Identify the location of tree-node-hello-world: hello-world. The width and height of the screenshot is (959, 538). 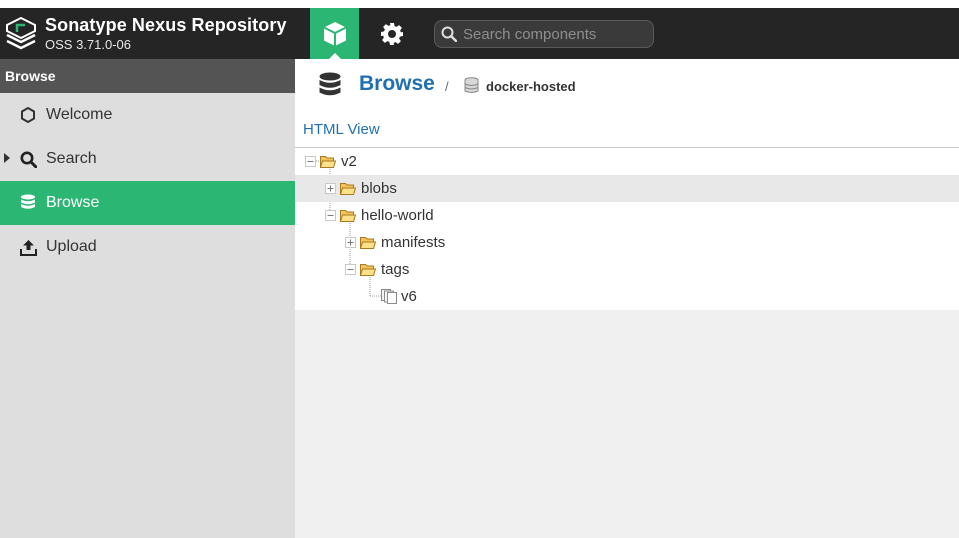
(627, 215).